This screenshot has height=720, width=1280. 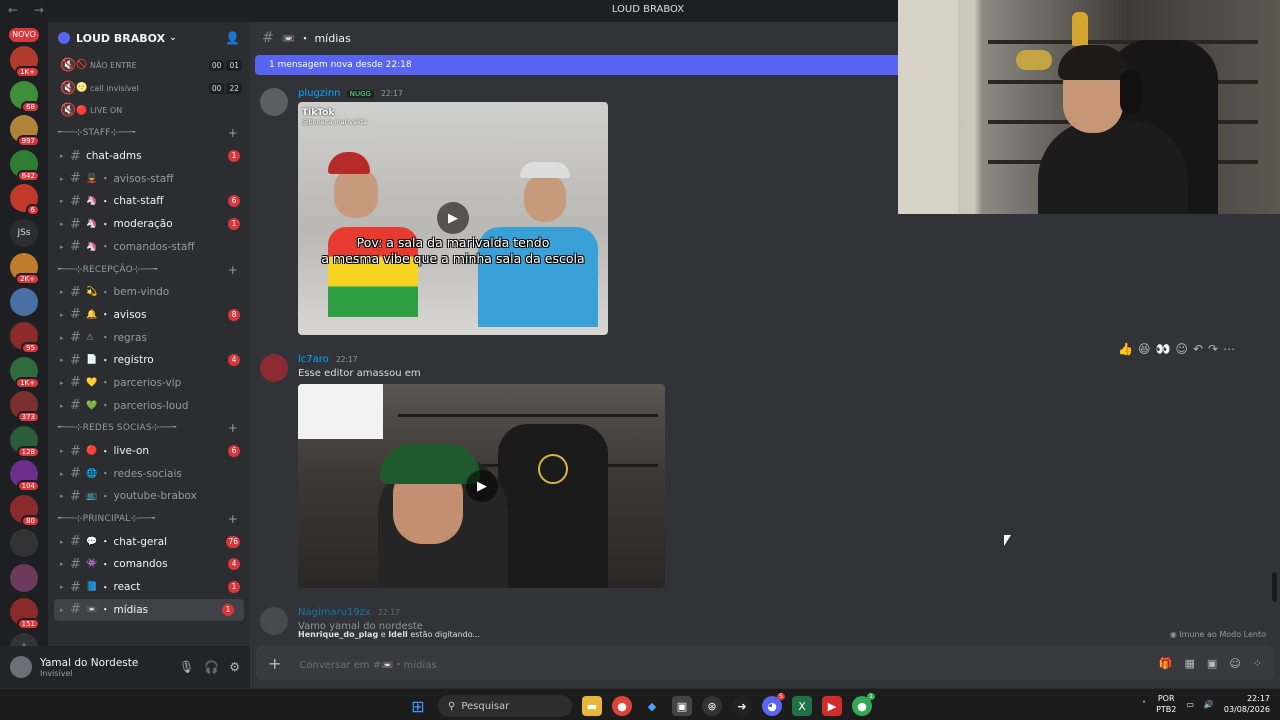 What do you see at coordinates (24, 232) in the screenshot?
I see `server-icon: JSs` at bounding box center [24, 232].